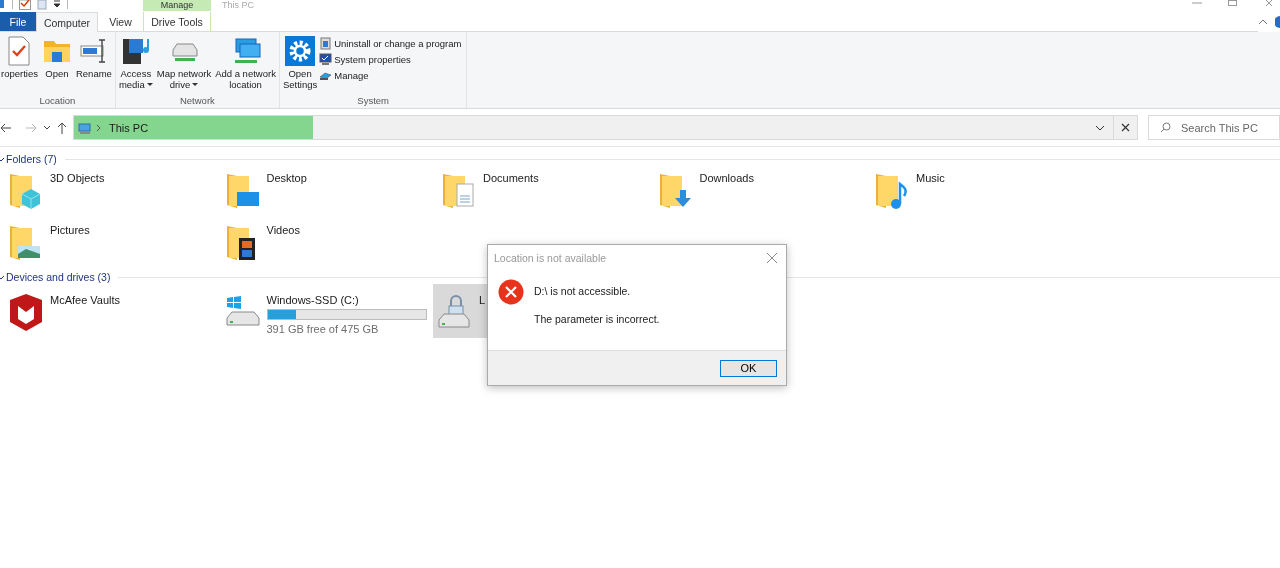  What do you see at coordinates (597, 319) in the screenshot?
I see `error-detail: The parameter is incorrect.` at bounding box center [597, 319].